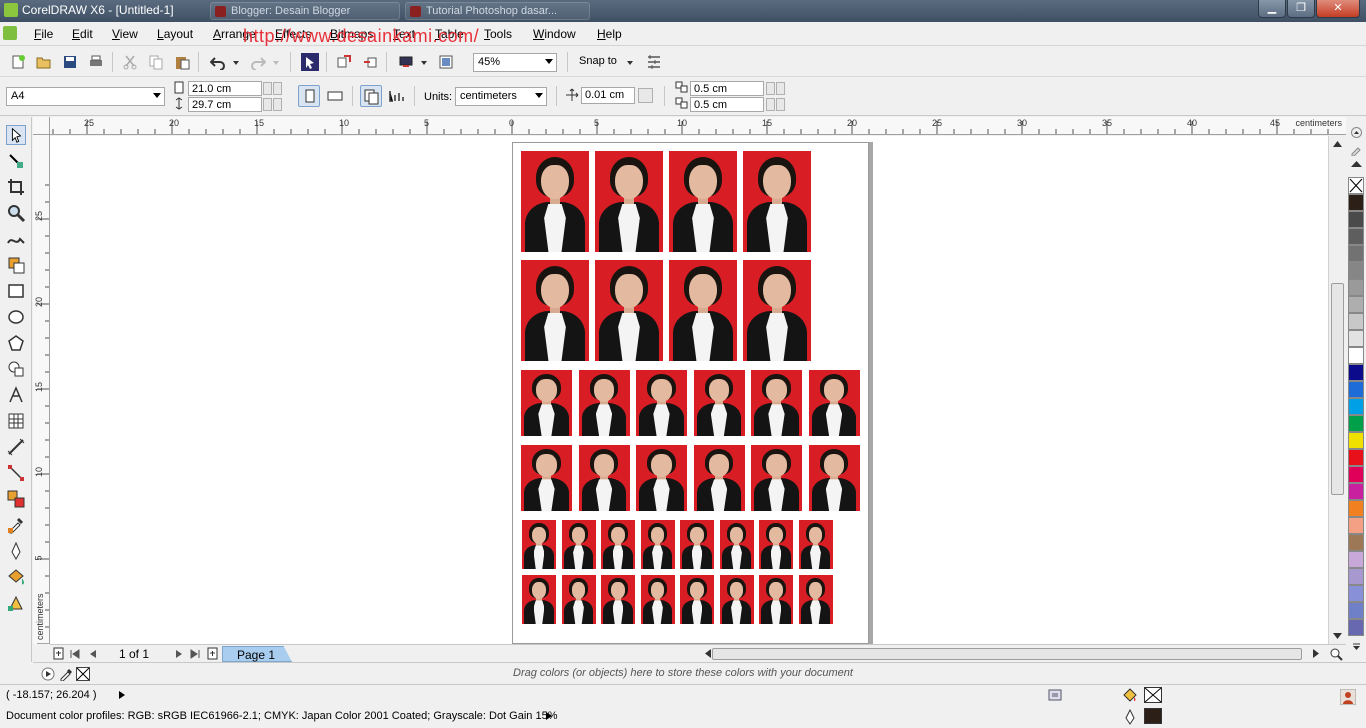 The width and height of the screenshot is (1366, 728). I want to click on page-size-select: A4, so click(85, 96).